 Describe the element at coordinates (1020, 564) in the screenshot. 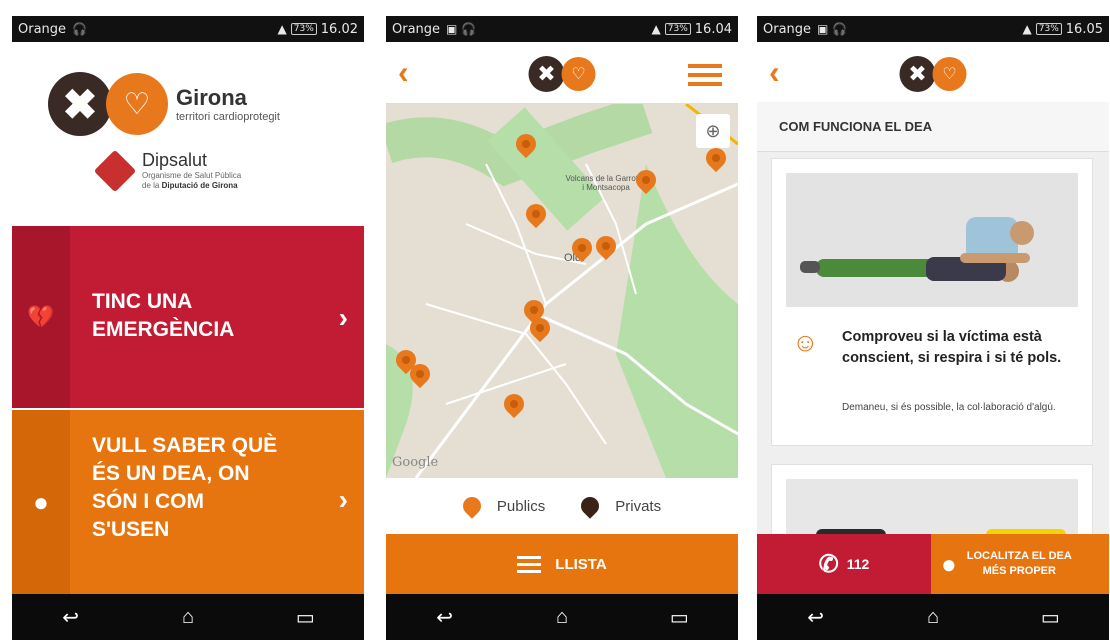

I see `locate-nearest-dea-button: ● LOCALITZA EL DEA MÉS PROPER` at that location.